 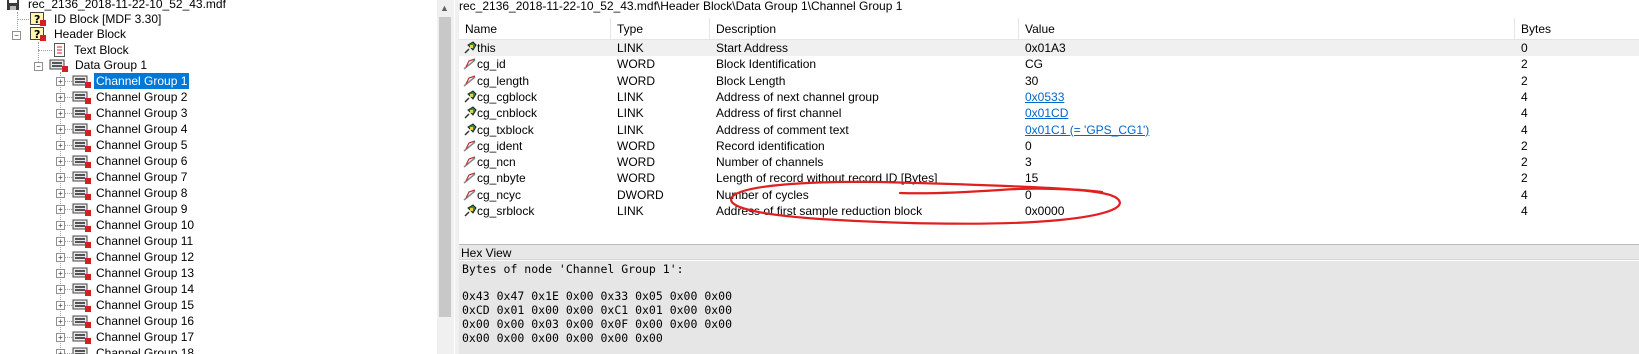 What do you see at coordinates (1049, 64) in the screenshot?
I see `table-row: cg_id WORD Block Identification CG 2` at bounding box center [1049, 64].